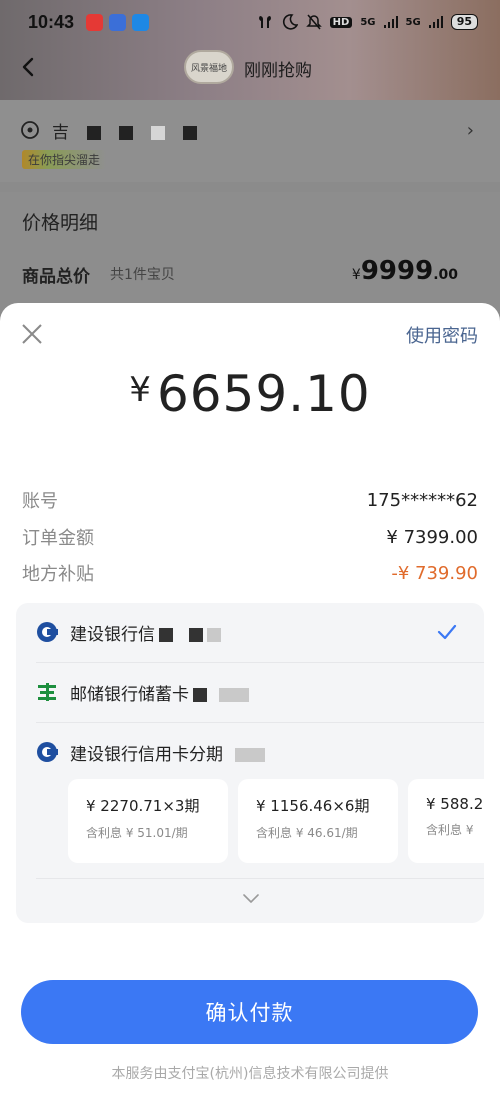 Image resolution: width=500 pixels, height=1111 pixels. Describe the element at coordinates (250, 632) in the screenshot. I see `payment-method-ccb-credit: 建设银行信` at that location.